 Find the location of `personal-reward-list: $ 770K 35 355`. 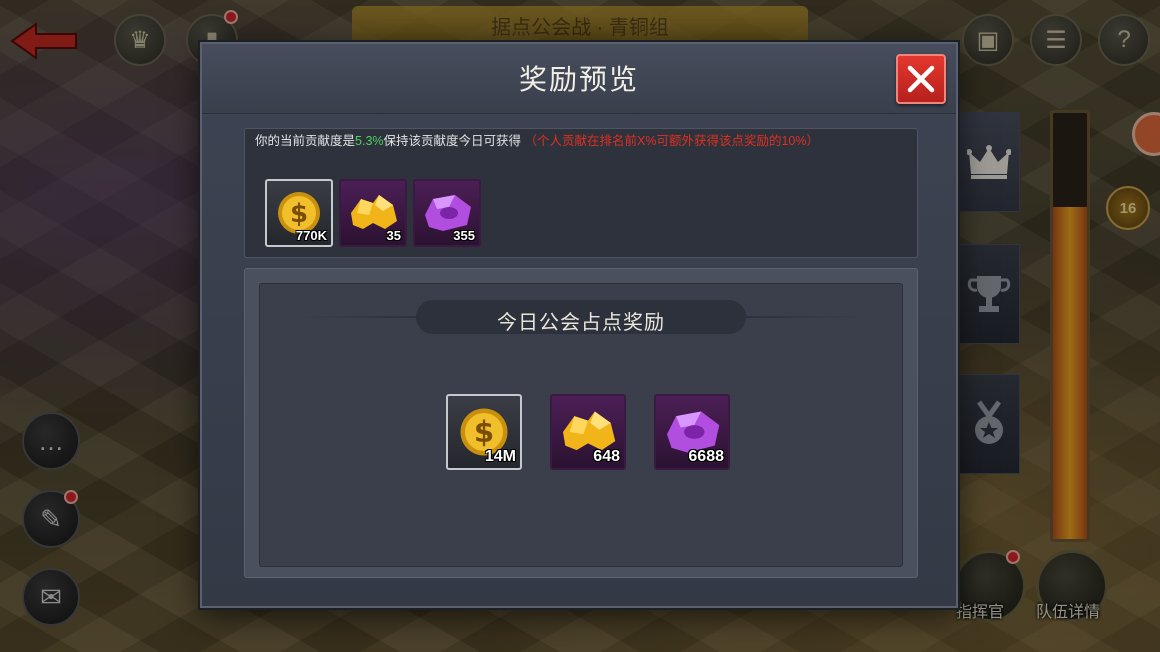

personal-reward-list: $ 770K 35 355 is located at coordinates (373, 213).